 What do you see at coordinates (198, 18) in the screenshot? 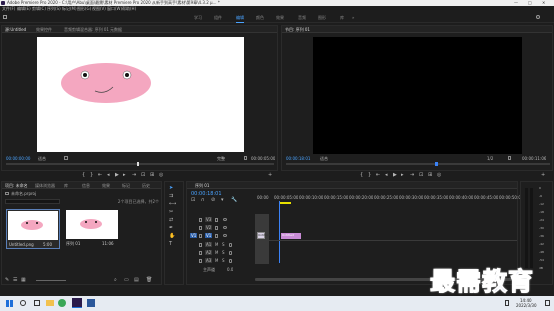
I see `workspace-learn: 学习` at bounding box center [198, 18].